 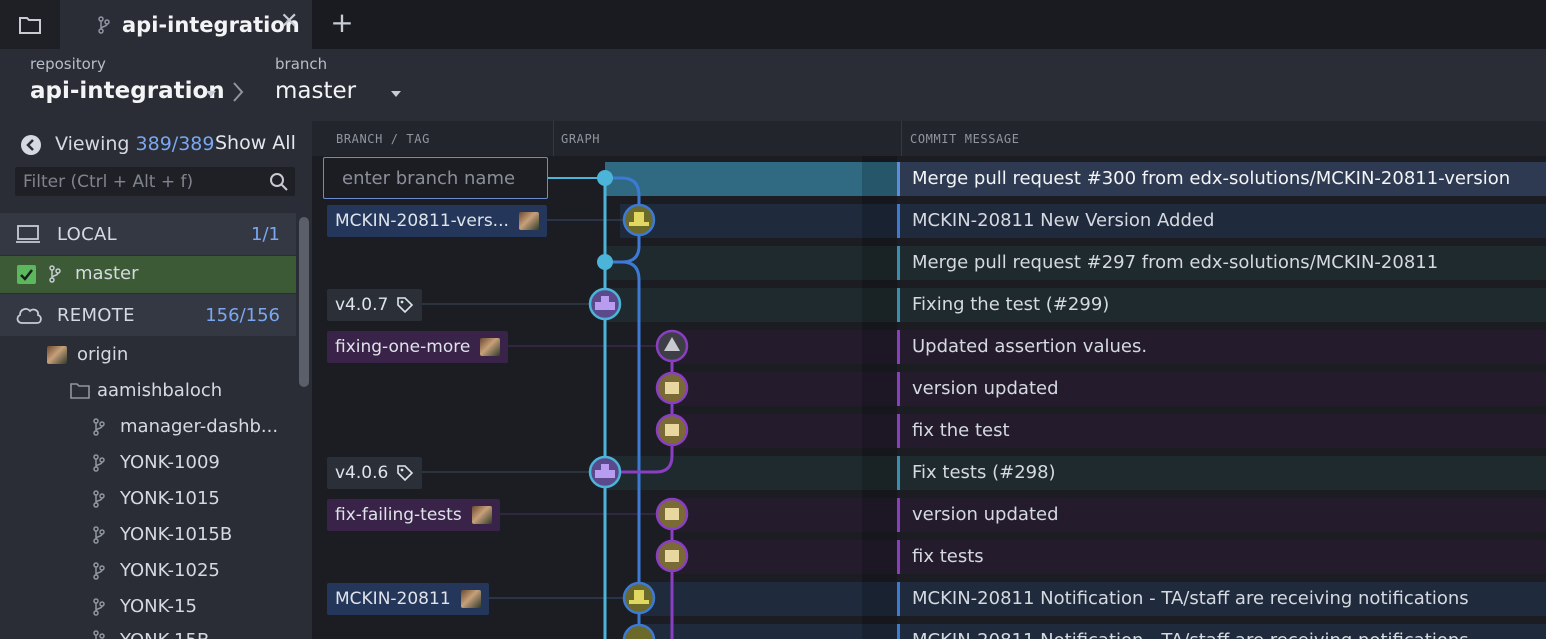 I want to click on remote-count: 156/156, so click(x=242, y=315).